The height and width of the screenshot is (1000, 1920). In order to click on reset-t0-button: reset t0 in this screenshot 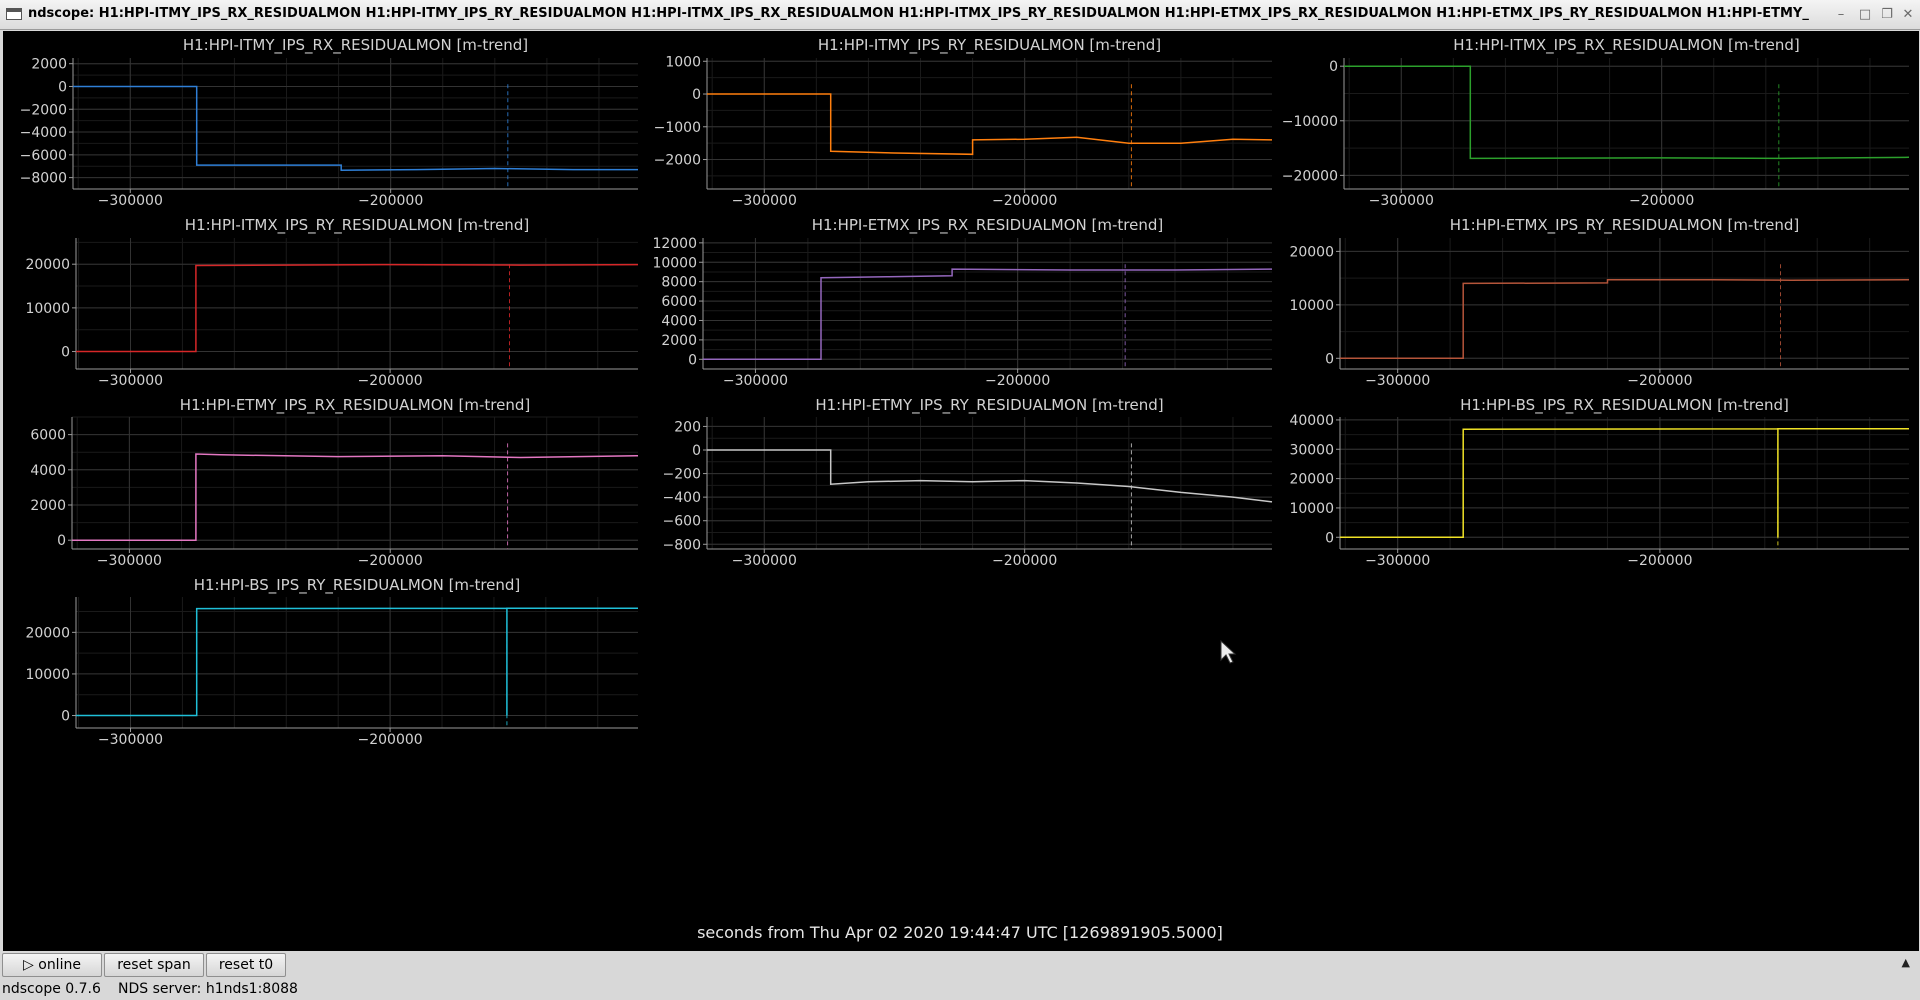, I will do `click(246, 965)`.